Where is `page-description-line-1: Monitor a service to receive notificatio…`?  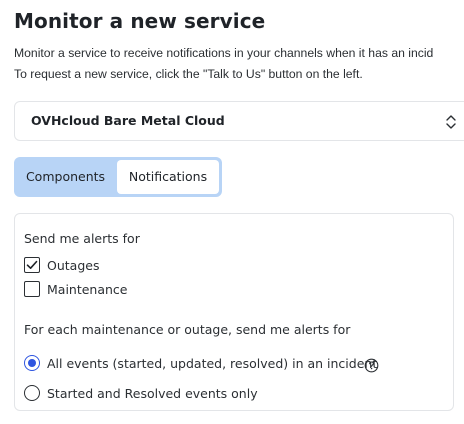 page-description-line-1: Monitor a service to receive notificatio… is located at coordinates (224, 53).